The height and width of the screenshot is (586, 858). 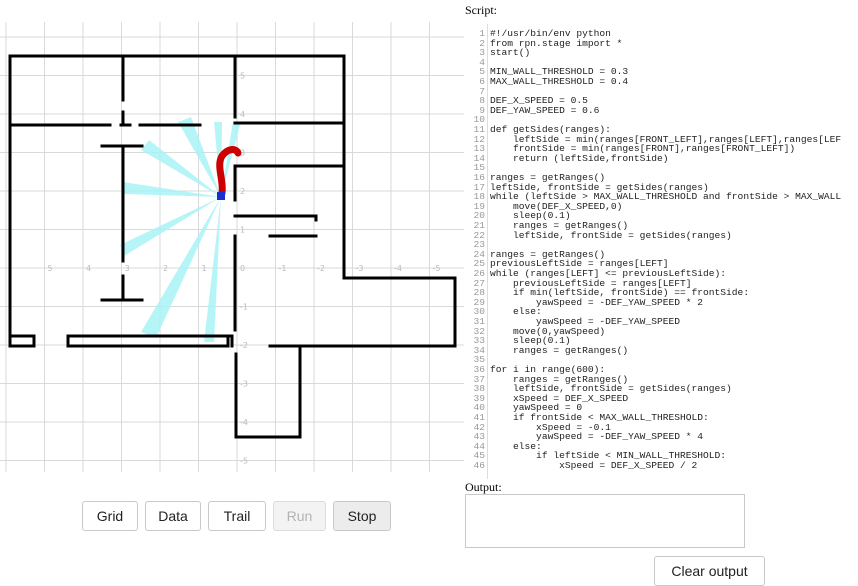 What do you see at coordinates (483, 487) in the screenshot?
I see `output-label: Output:` at bounding box center [483, 487].